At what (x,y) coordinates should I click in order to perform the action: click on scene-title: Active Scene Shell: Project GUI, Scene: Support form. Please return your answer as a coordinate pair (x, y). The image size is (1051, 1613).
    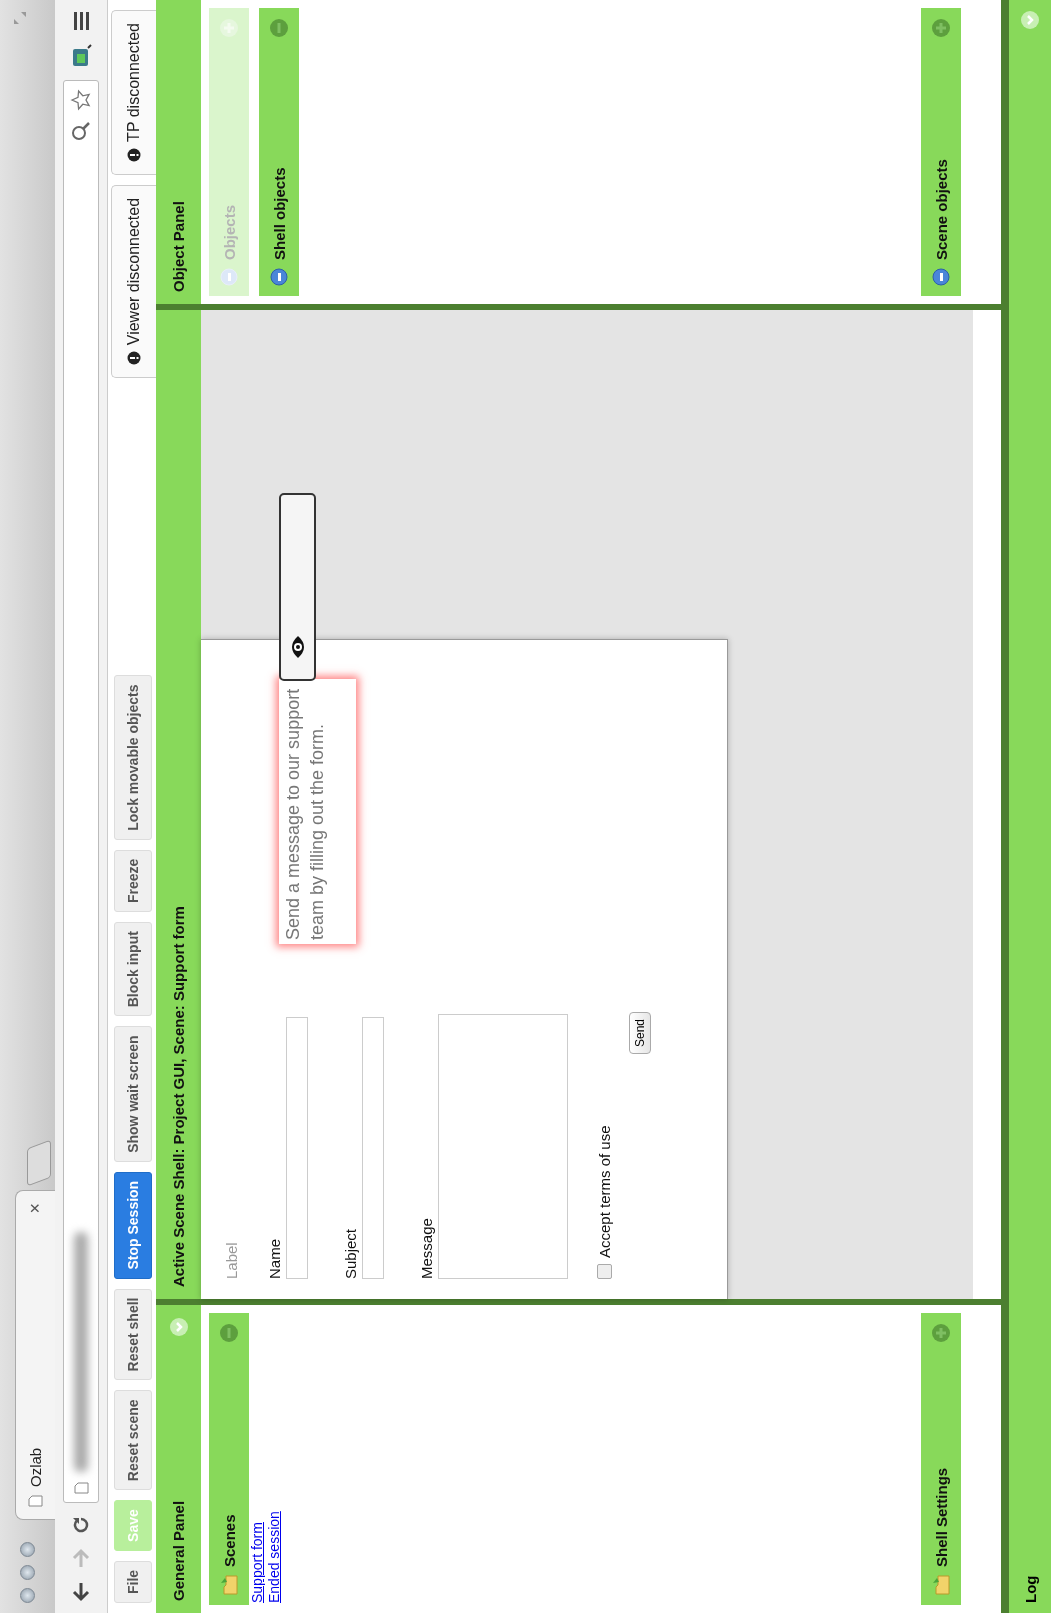
    Looking at the image, I should click on (178, 1096).